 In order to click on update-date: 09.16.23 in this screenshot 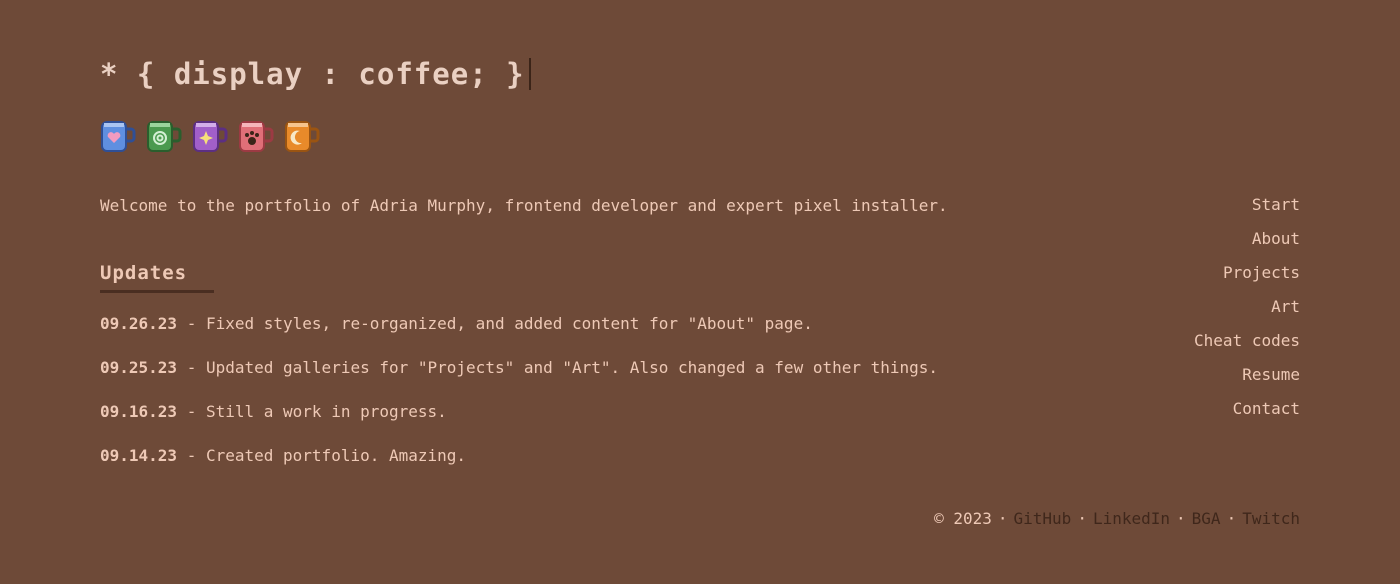, I will do `click(139, 411)`.